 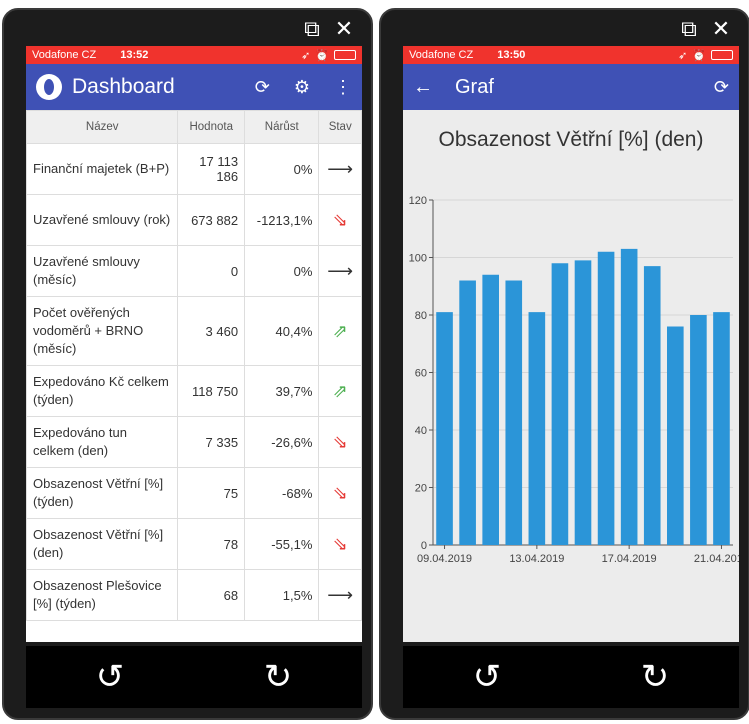 I want to click on table-row: Finanční majetek (B+P) 17 113 186 0% ⟶, so click(x=194, y=169).